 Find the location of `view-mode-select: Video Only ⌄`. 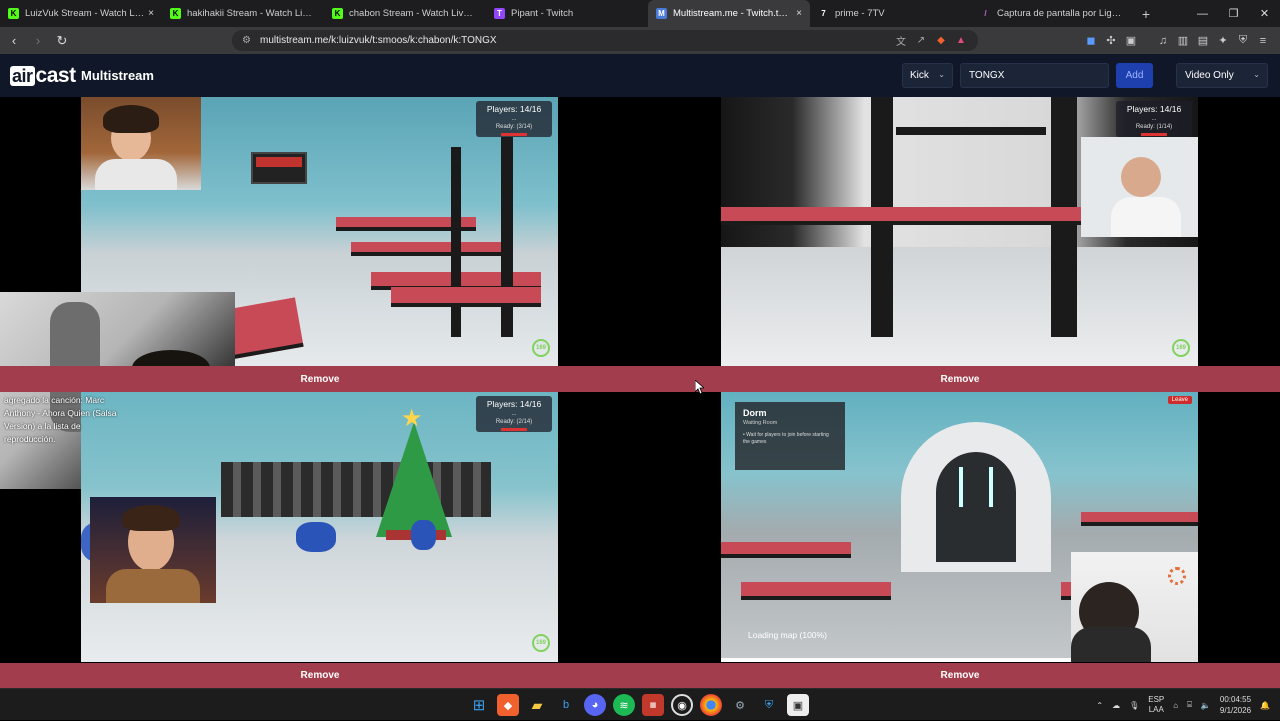

view-mode-select: Video Only ⌄ is located at coordinates (1222, 75).